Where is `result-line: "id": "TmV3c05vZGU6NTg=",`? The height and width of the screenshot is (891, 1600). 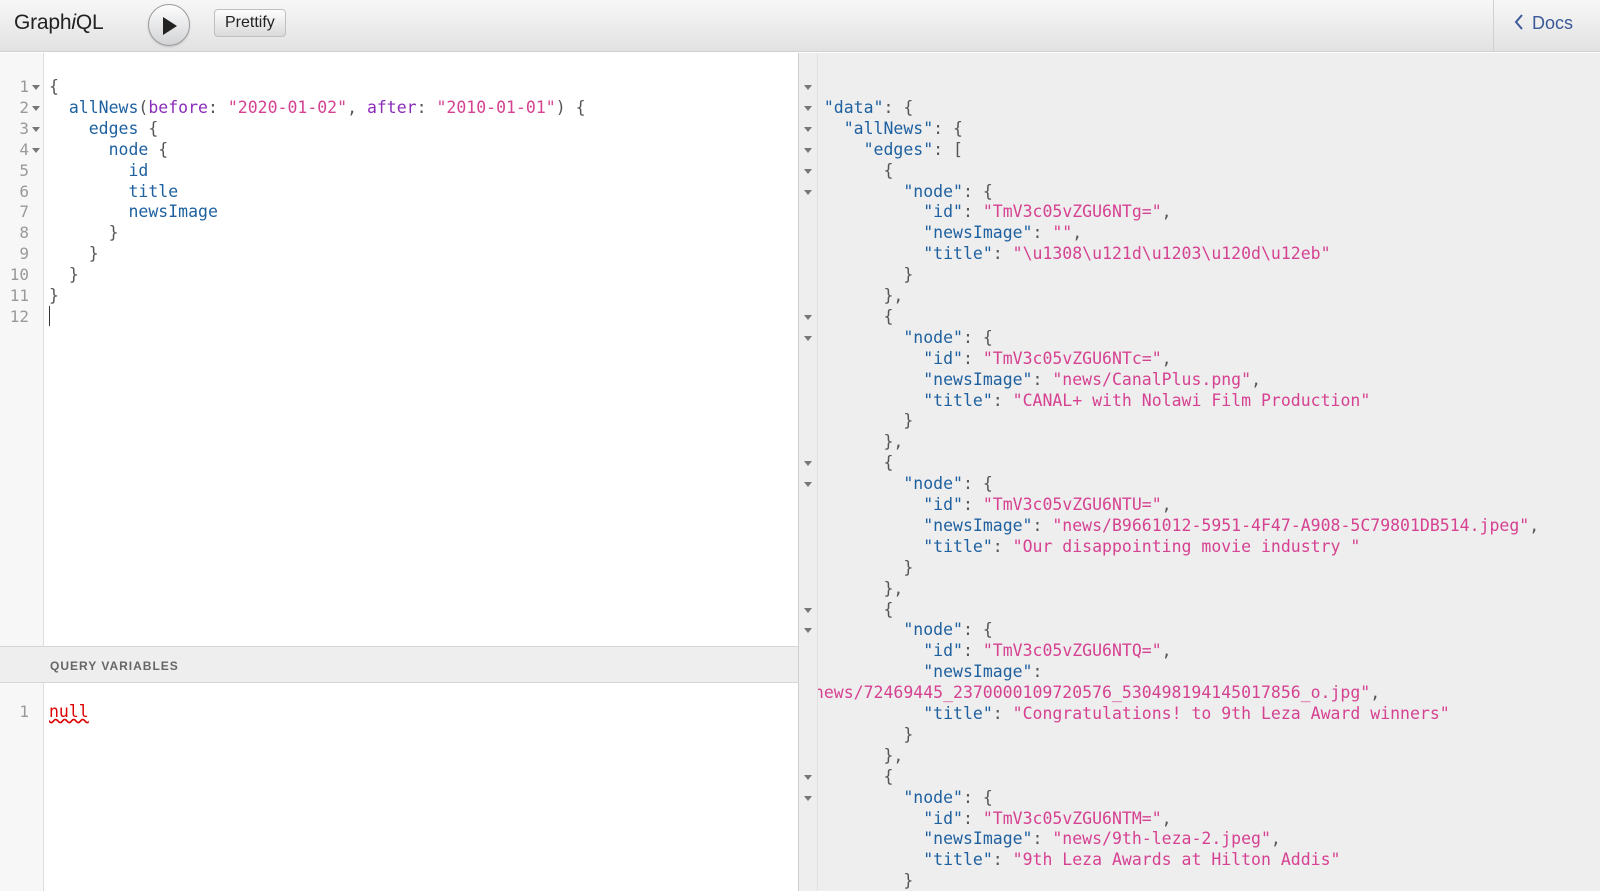
result-line: "id": "TmV3c05vZGU6NTg=", is located at coordinates (995, 211).